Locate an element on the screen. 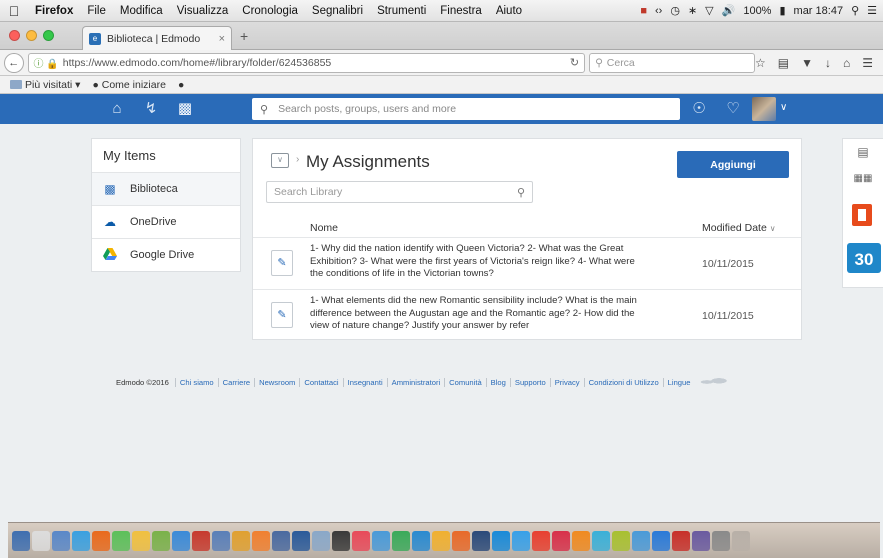 The image size is (883, 558). menu-file: File is located at coordinates (96, 11).